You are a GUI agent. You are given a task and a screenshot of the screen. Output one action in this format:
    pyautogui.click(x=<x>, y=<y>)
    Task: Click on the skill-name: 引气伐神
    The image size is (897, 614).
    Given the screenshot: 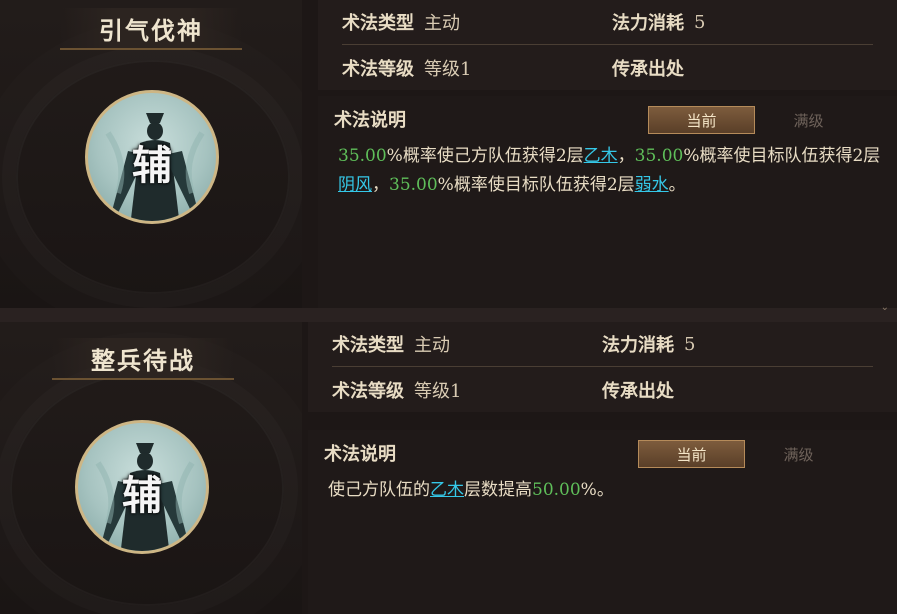 What is the action you would take?
    pyautogui.click(x=151, y=29)
    